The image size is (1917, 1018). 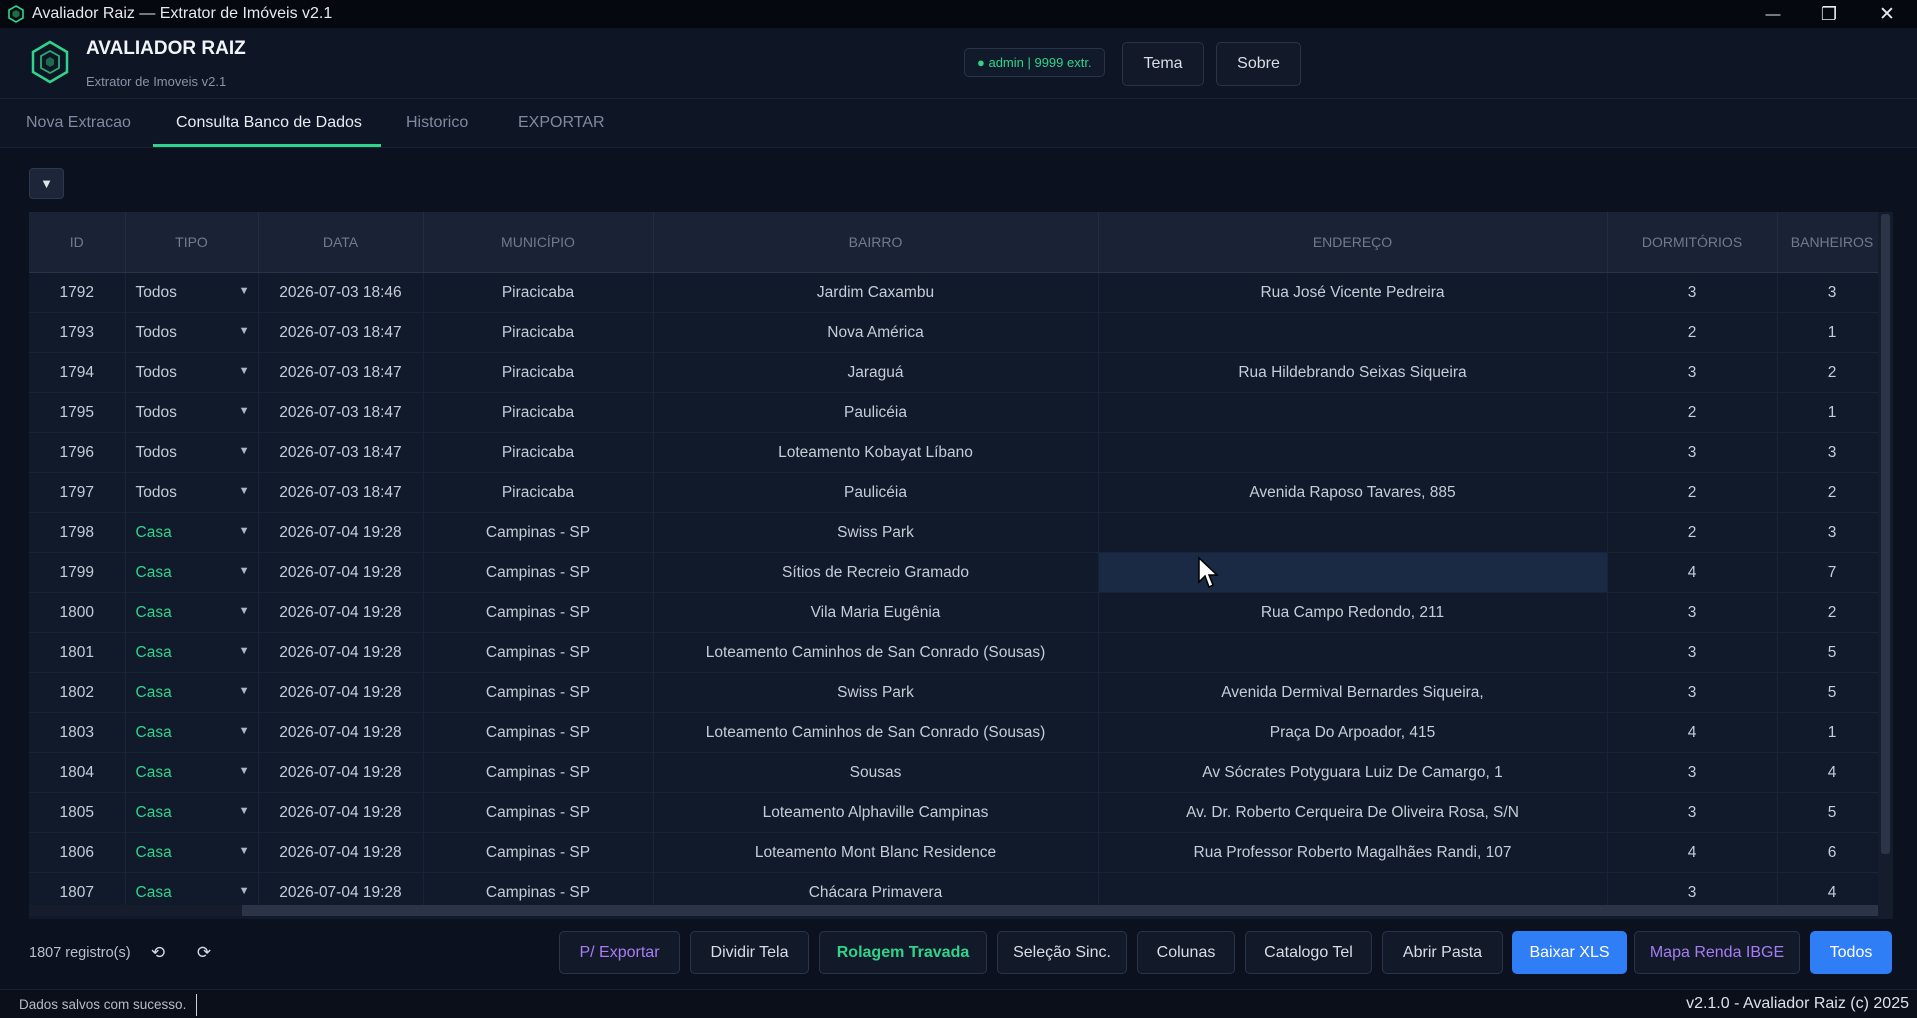 What do you see at coordinates (1060, 910) in the screenshot?
I see `horizontal-scroll-thumb` at bounding box center [1060, 910].